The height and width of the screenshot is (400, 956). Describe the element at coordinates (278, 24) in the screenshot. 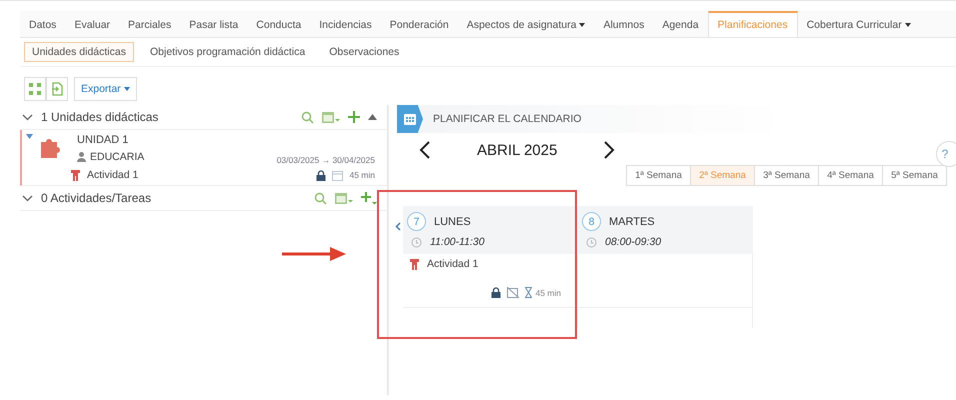

I see `tab: Conducta` at that location.